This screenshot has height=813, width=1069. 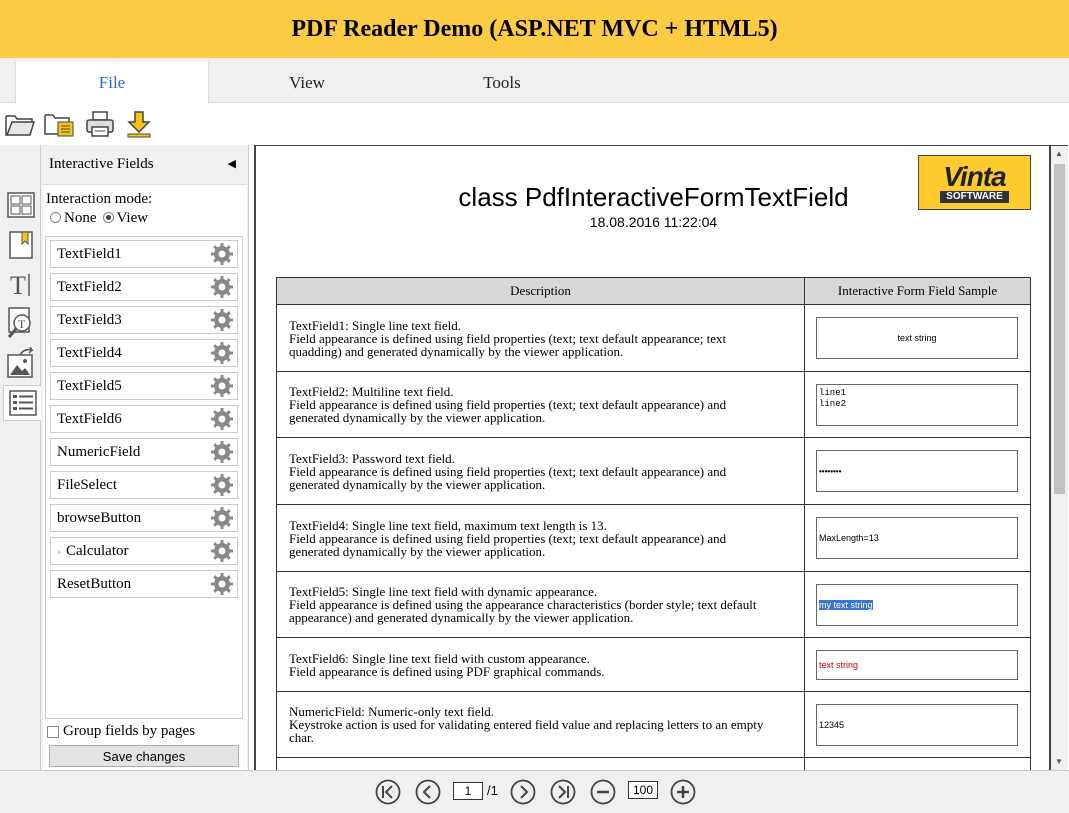 I want to click on textfield6-input: text string, so click(x=917, y=664).